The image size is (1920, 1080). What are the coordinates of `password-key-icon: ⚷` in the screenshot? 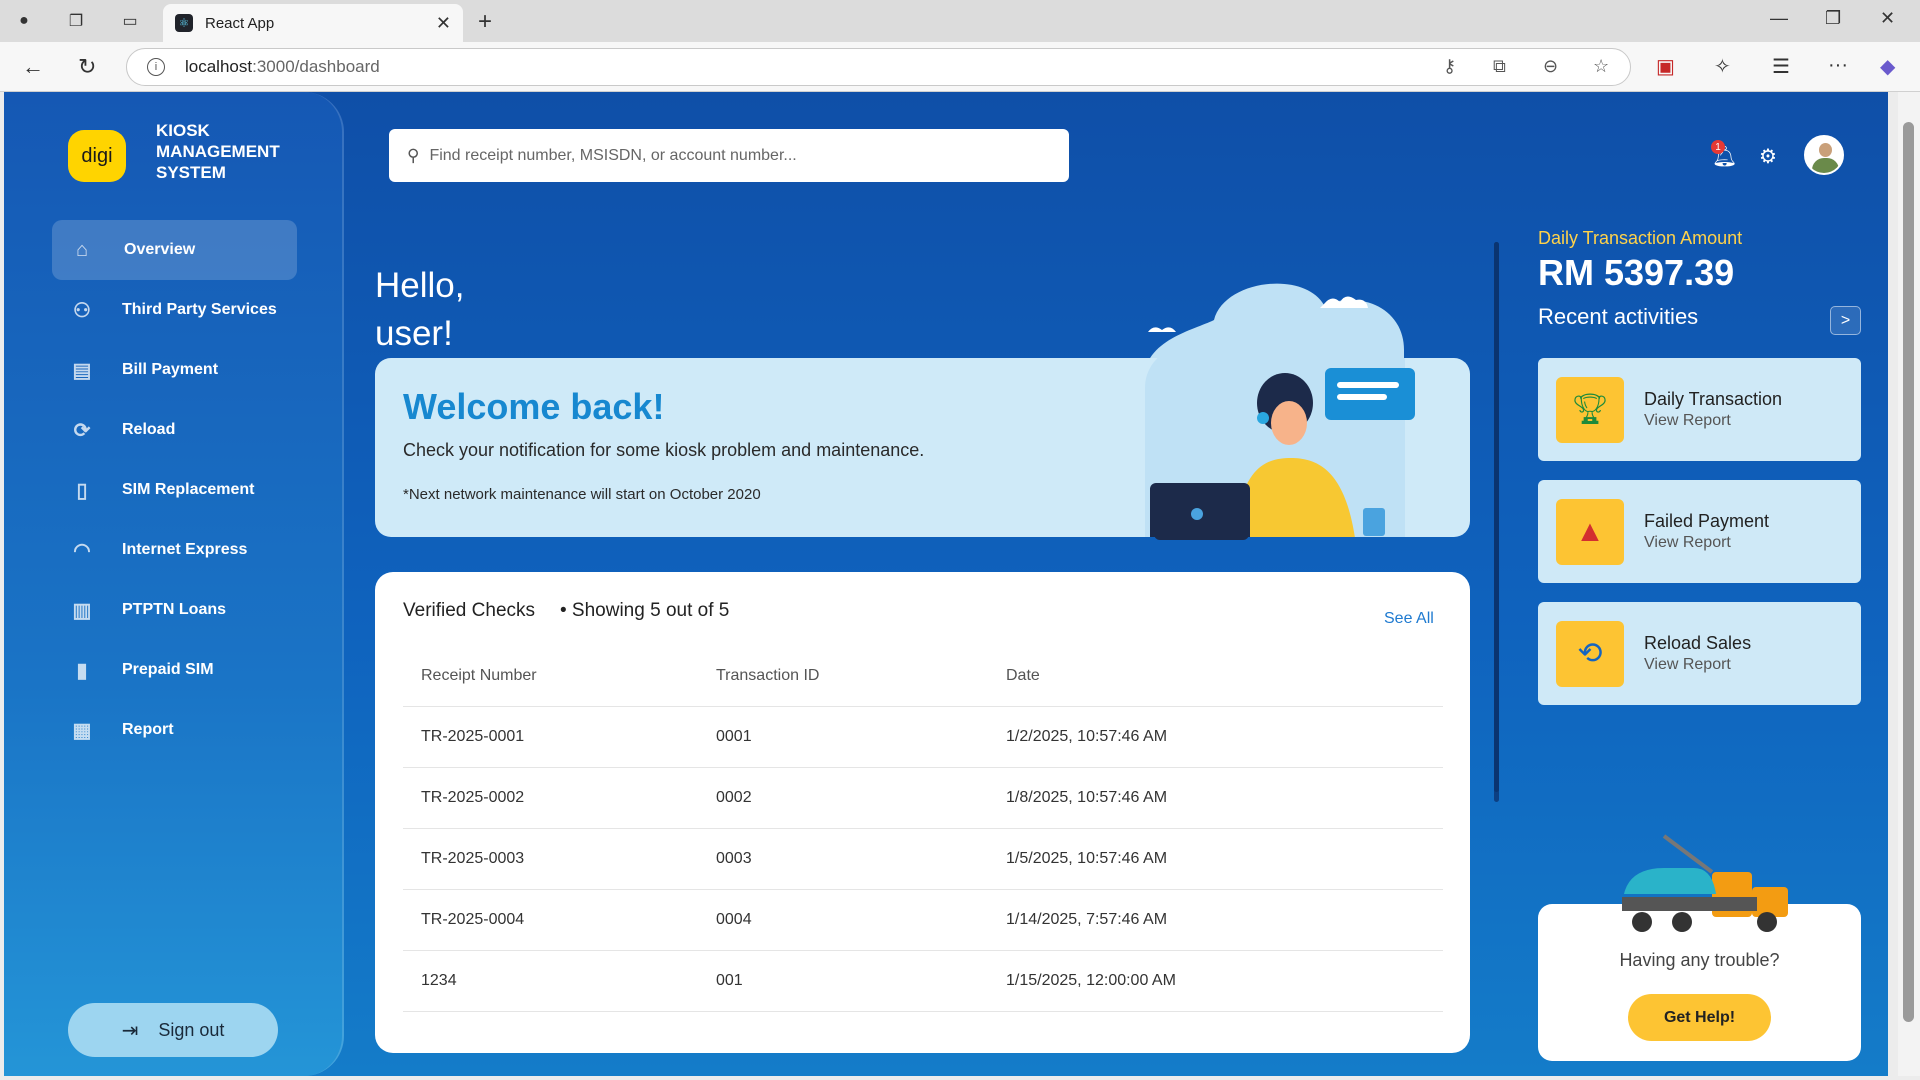 It's located at (1449, 66).